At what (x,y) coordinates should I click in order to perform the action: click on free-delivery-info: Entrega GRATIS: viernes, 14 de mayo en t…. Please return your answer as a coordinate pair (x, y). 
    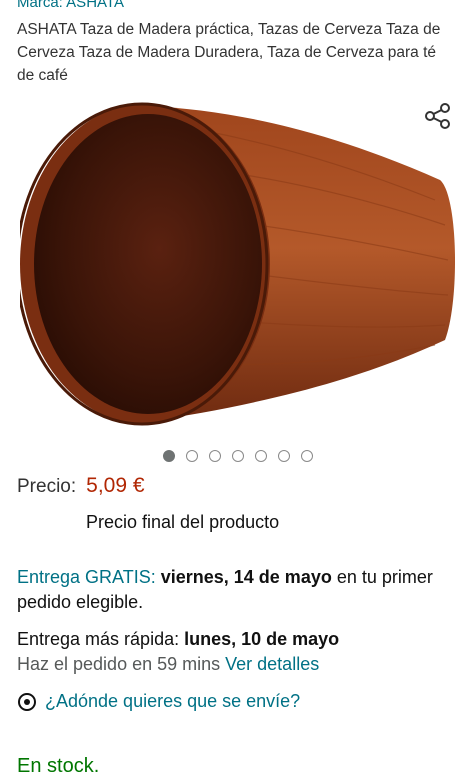
    Looking at the image, I should click on (237, 590).